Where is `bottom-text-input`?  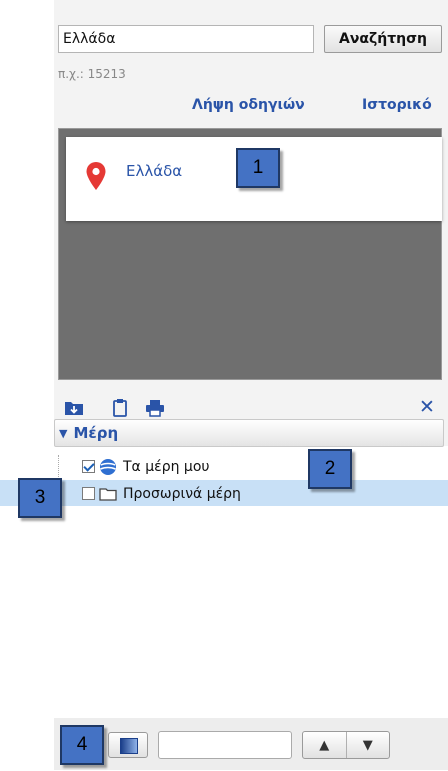 bottom-text-input is located at coordinates (225, 745).